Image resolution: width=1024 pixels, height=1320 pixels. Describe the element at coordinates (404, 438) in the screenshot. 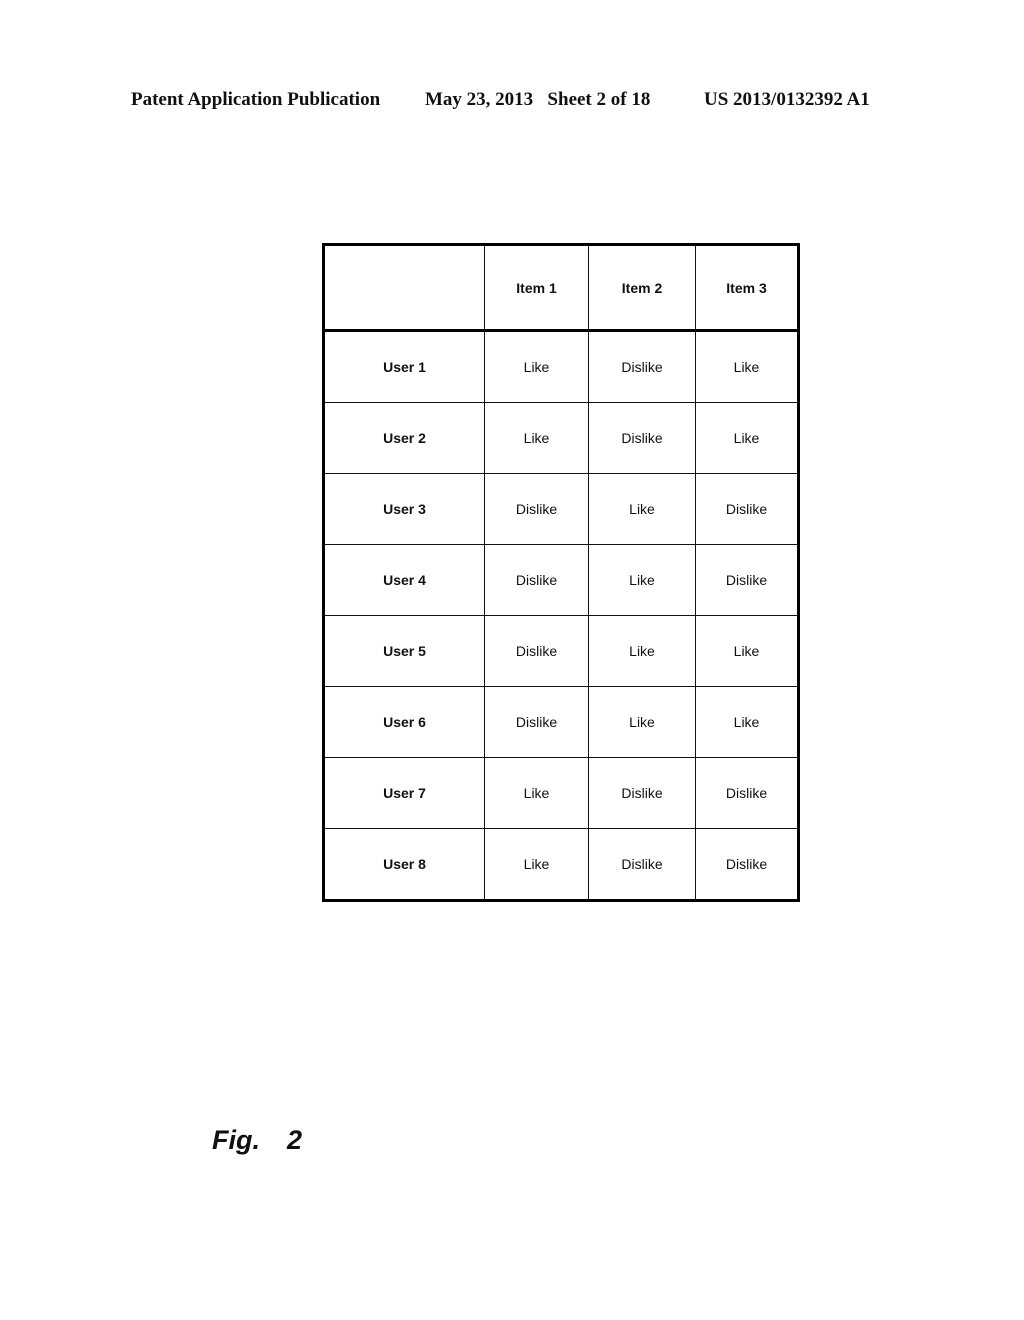

I see `row-header: User 2` at that location.